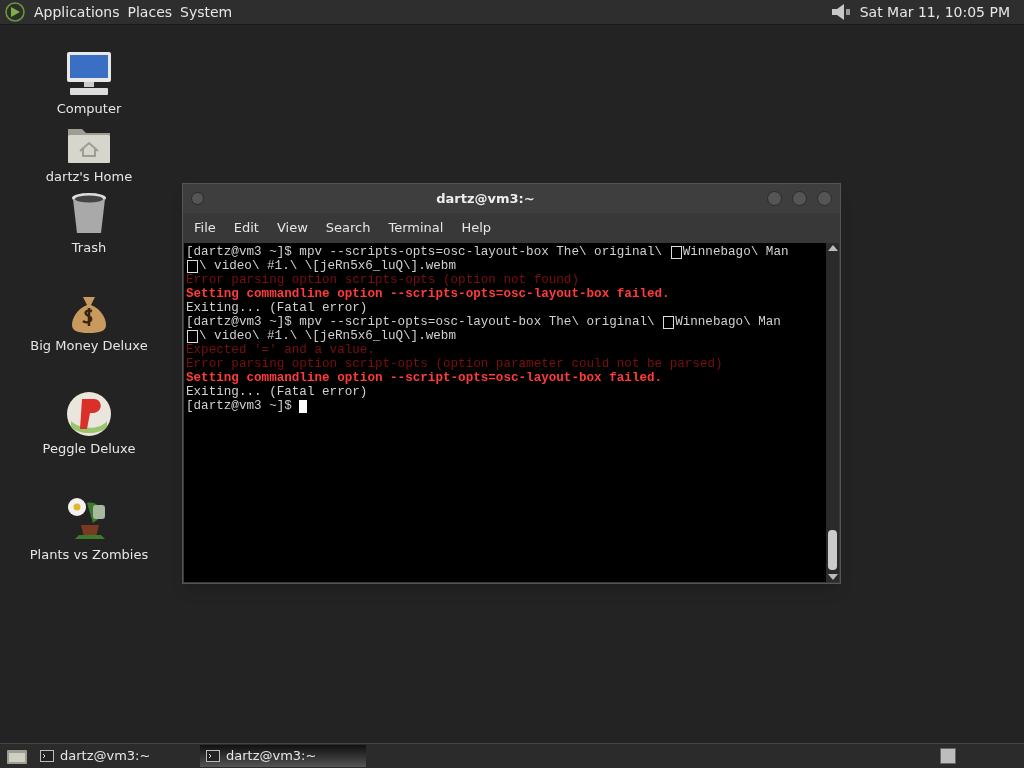  Describe the element at coordinates (89, 414) in the screenshot. I see `peggle-ball-icon` at that location.